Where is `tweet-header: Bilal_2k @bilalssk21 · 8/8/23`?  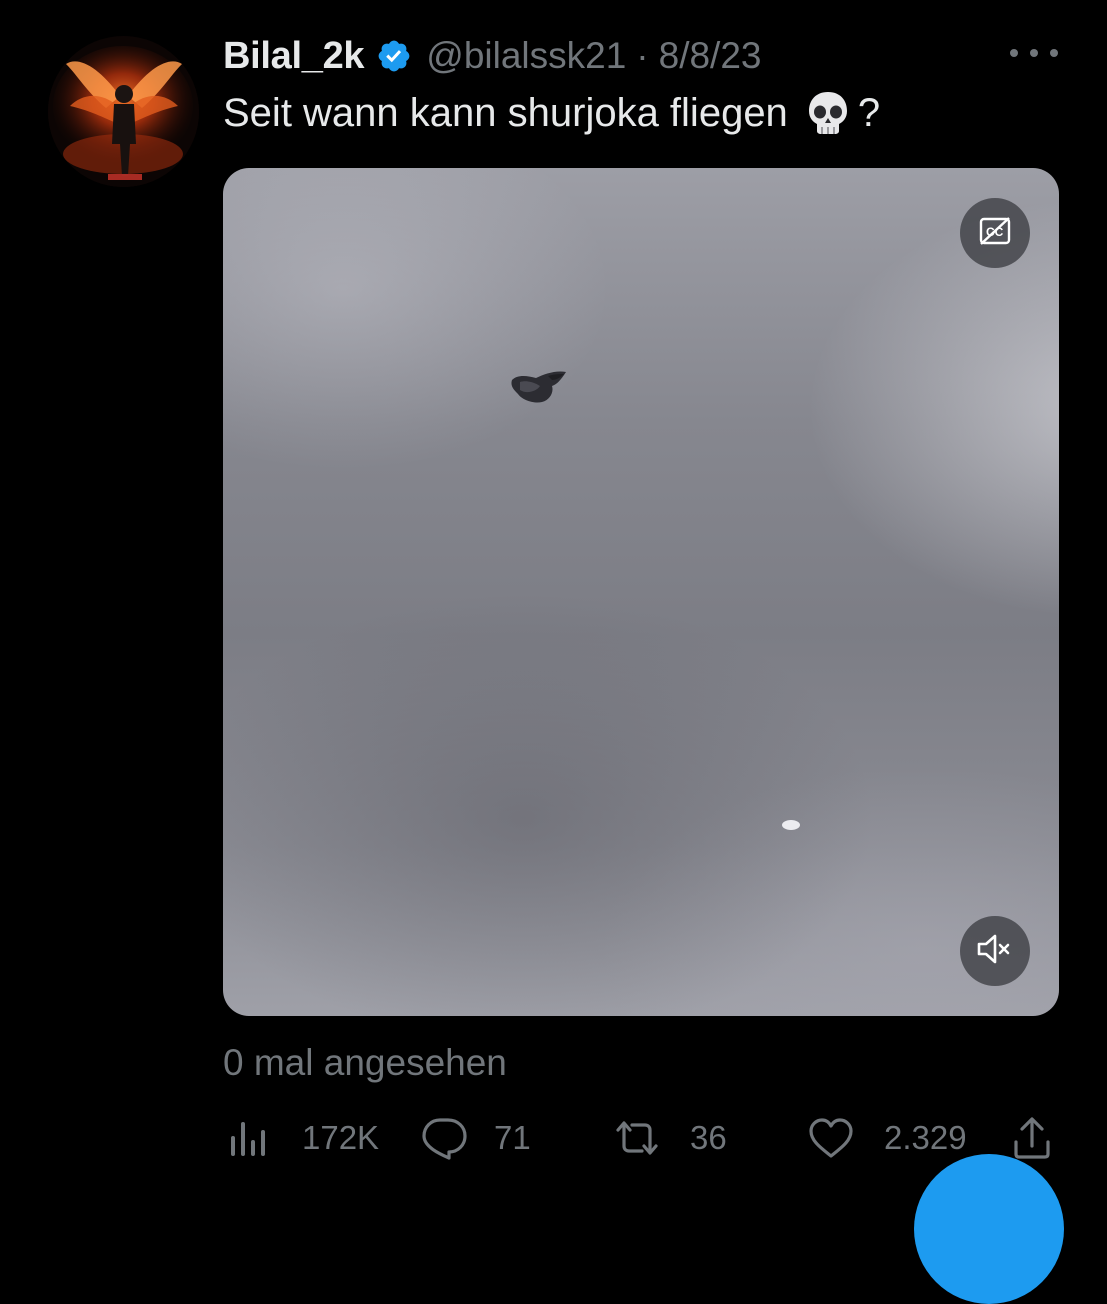
tweet-header: Bilal_2k @bilalssk21 · 8/8/23 is located at coordinates (492, 56).